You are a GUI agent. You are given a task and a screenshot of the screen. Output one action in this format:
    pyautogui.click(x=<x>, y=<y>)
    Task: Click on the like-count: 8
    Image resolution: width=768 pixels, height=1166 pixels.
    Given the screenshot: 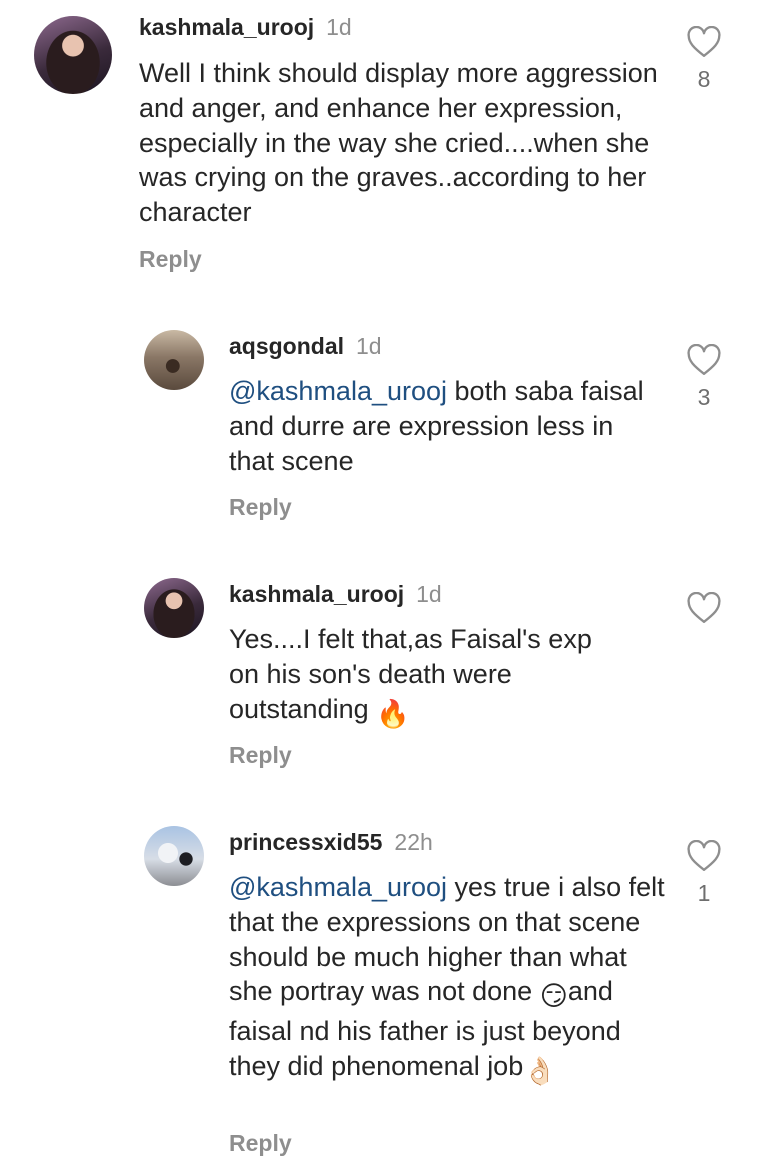 What is the action you would take?
    pyautogui.click(x=704, y=79)
    